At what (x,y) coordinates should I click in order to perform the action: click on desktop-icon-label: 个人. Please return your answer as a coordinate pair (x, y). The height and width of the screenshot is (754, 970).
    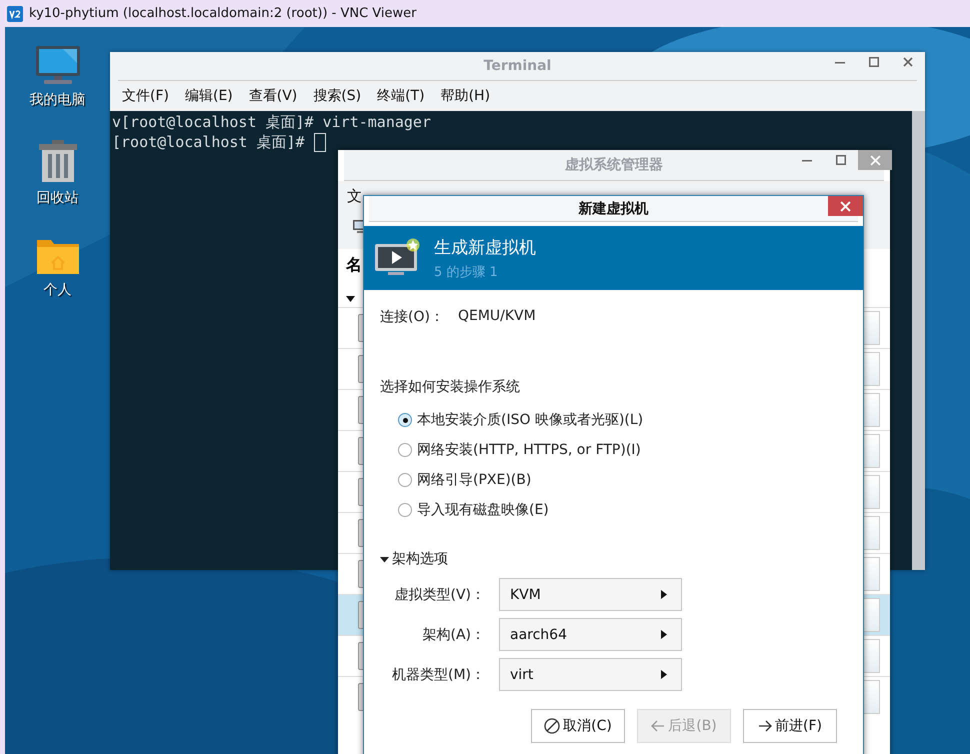
    Looking at the image, I should click on (58, 290).